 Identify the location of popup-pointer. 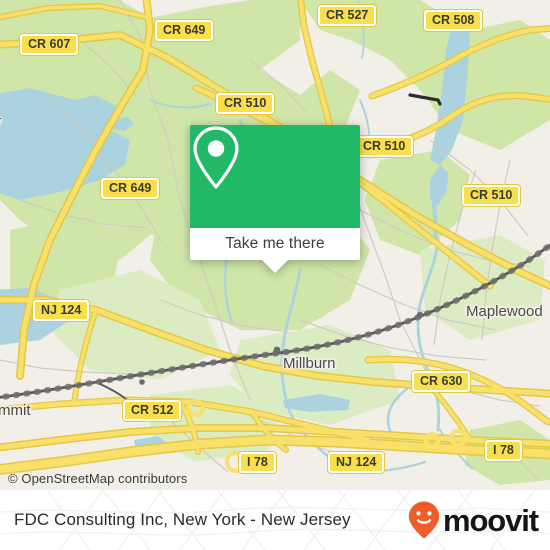
(275, 266).